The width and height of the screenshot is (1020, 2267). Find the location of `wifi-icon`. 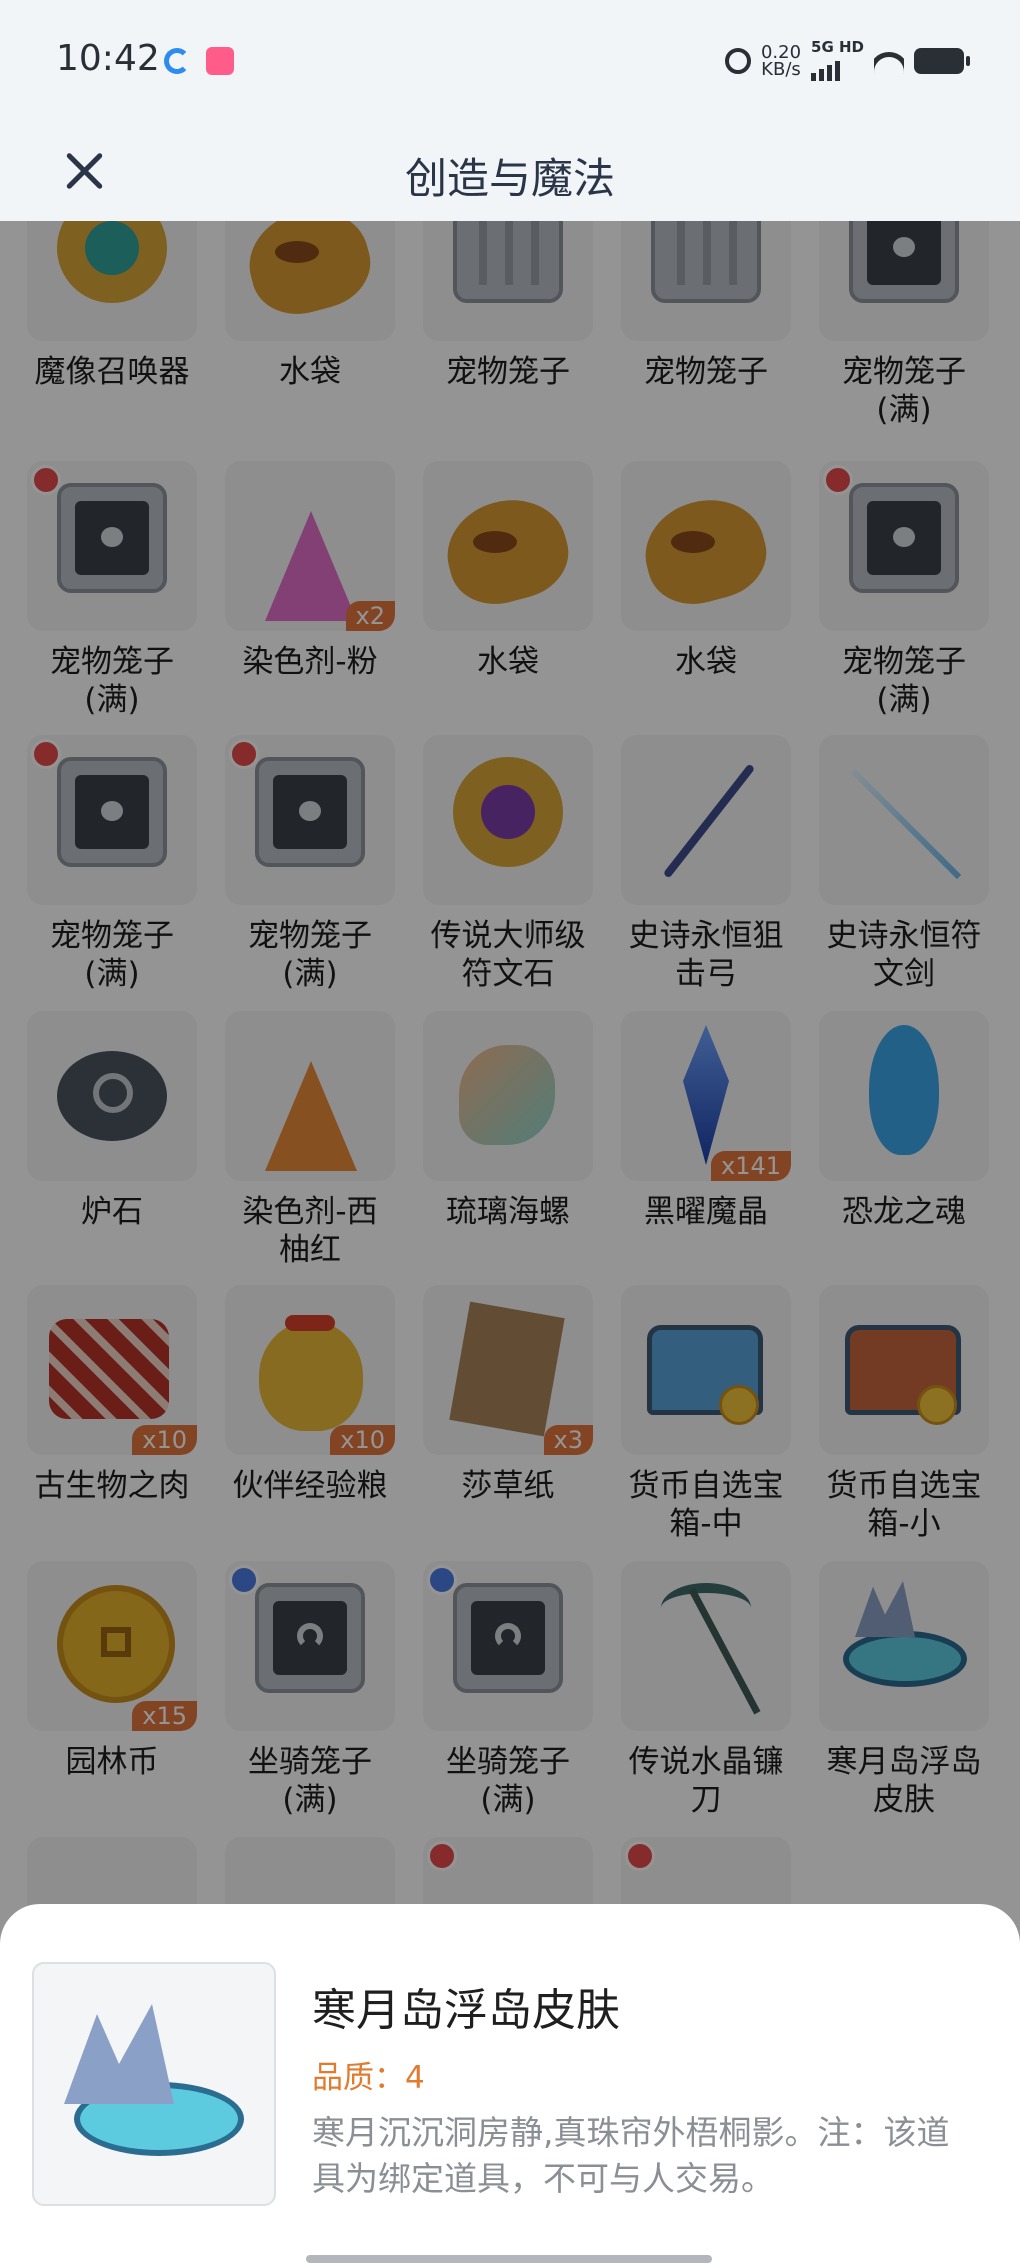

wifi-icon is located at coordinates (889, 61).